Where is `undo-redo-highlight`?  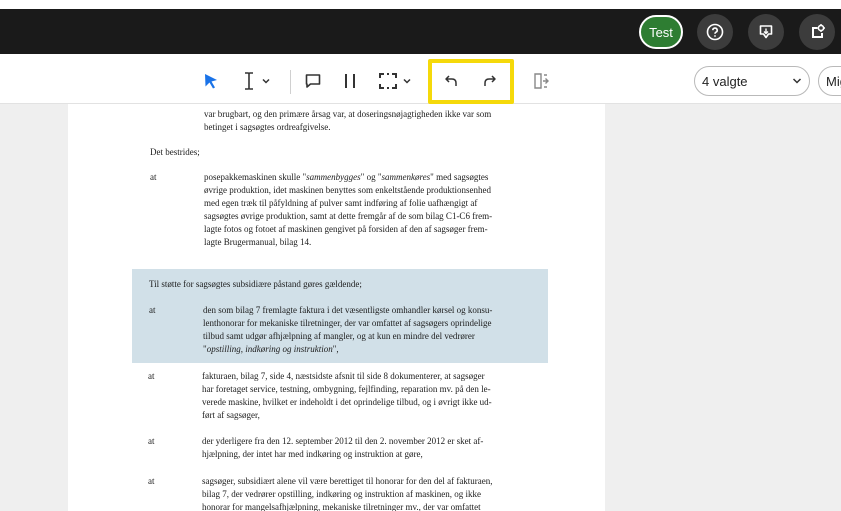
undo-redo-highlight is located at coordinates (471, 81).